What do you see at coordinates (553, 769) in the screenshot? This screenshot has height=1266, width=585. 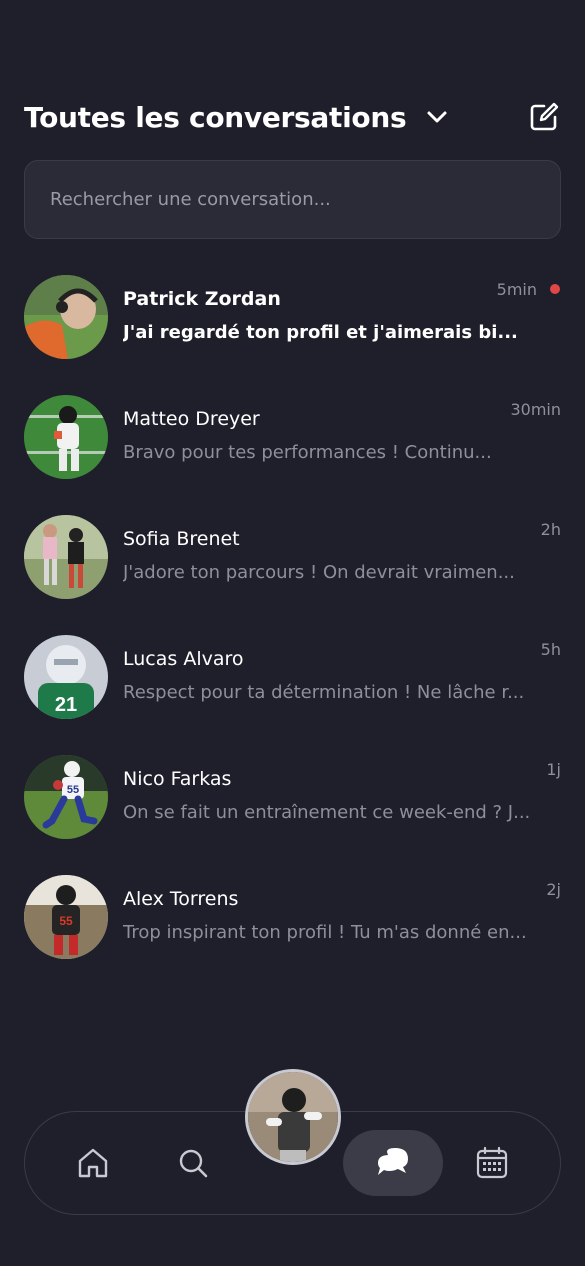 I see `message-time: 1j` at bounding box center [553, 769].